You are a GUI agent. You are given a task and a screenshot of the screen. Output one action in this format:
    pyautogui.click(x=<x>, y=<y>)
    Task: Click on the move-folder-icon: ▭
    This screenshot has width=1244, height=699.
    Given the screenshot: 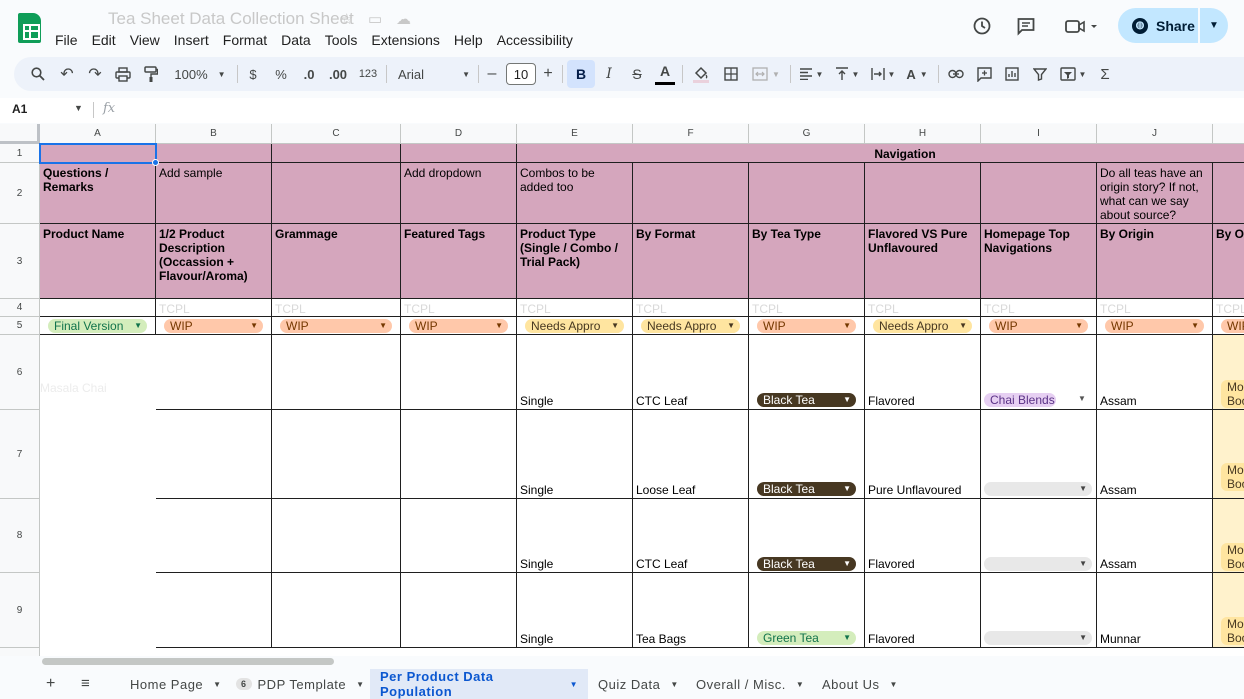 What is the action you would take?
    pyautogui.click(x=375, y=19)
    